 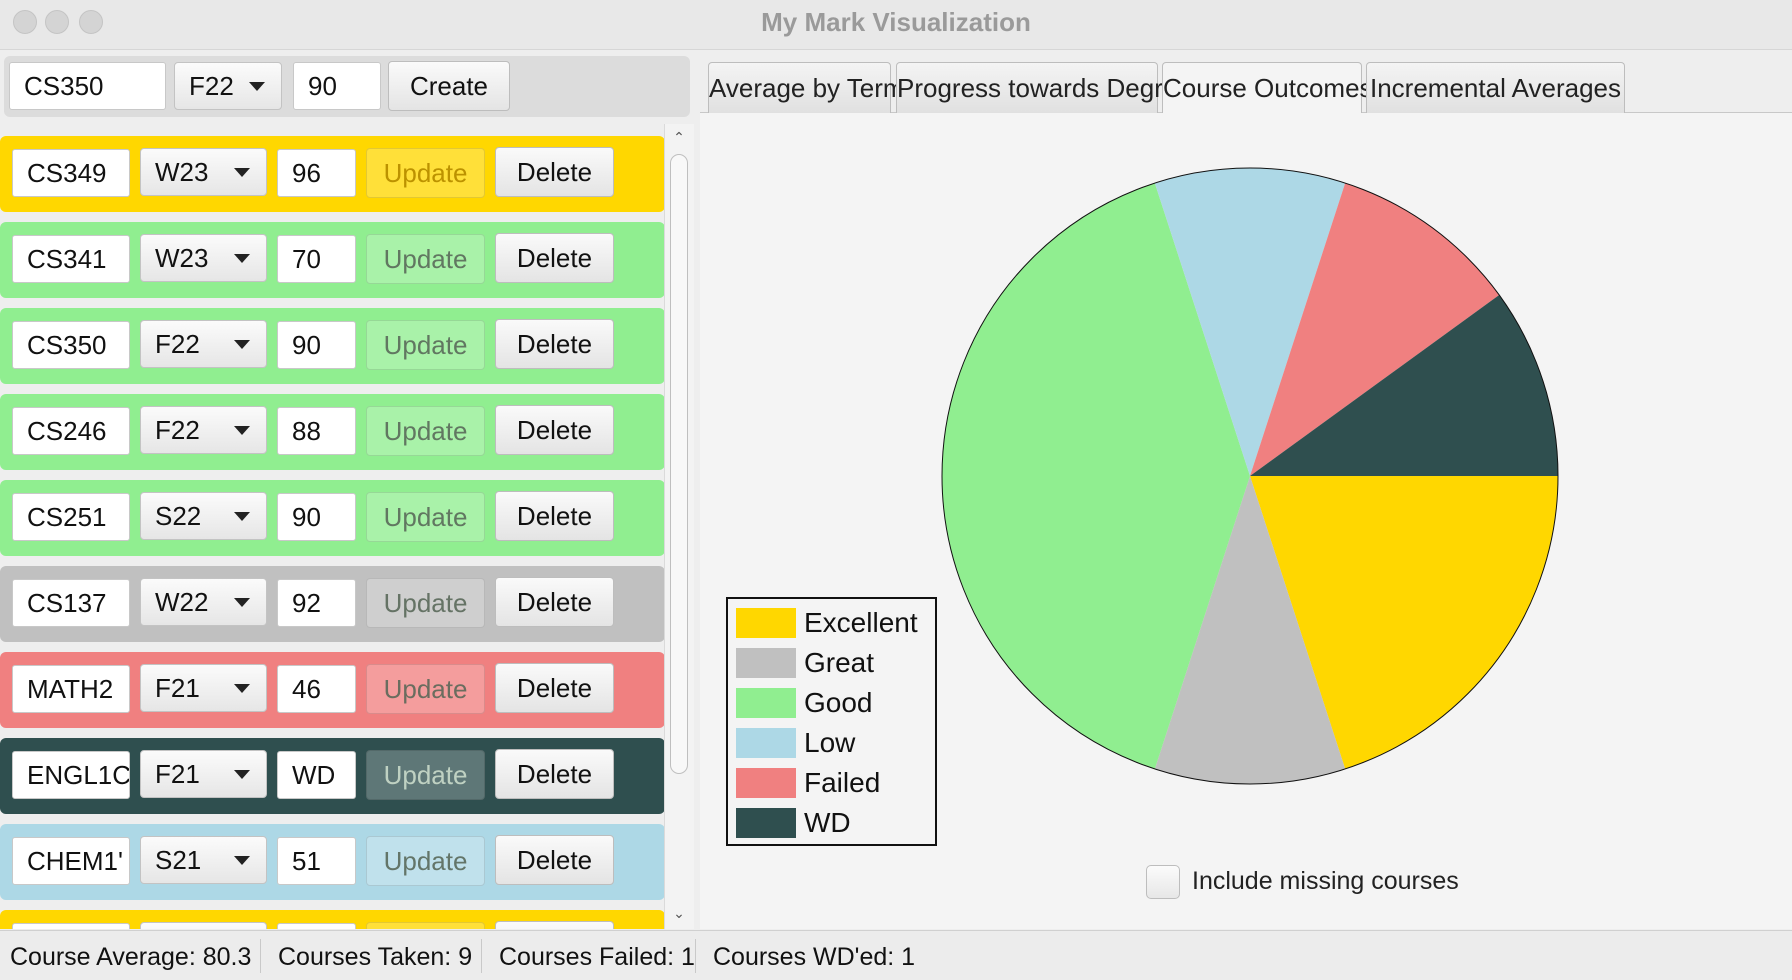 What do you see at coordinates (316, 603) in the screenshot?
I see `mark-input: 92` at bounding box center [316, 603].